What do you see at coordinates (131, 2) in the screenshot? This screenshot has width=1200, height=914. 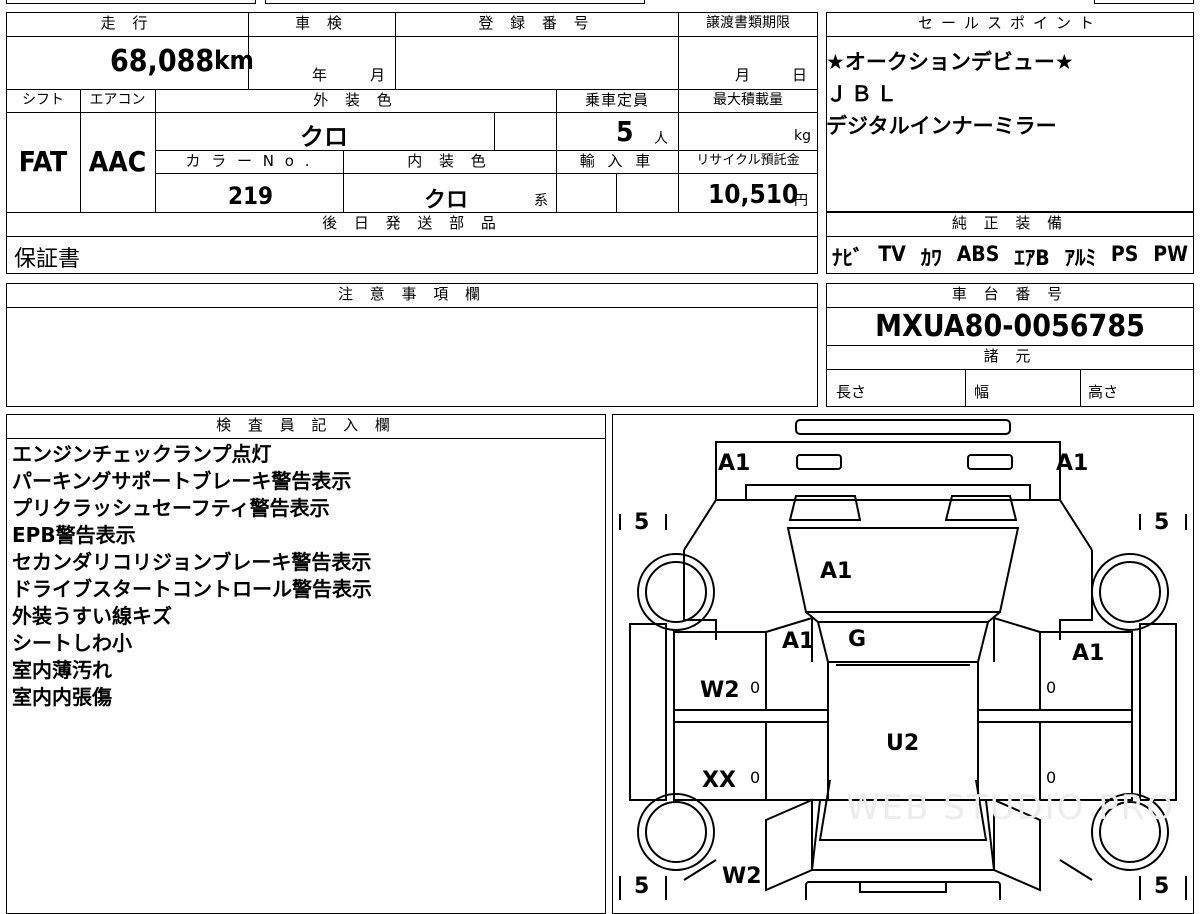 I see `top-strip-left` at bounding box center [131, 2].